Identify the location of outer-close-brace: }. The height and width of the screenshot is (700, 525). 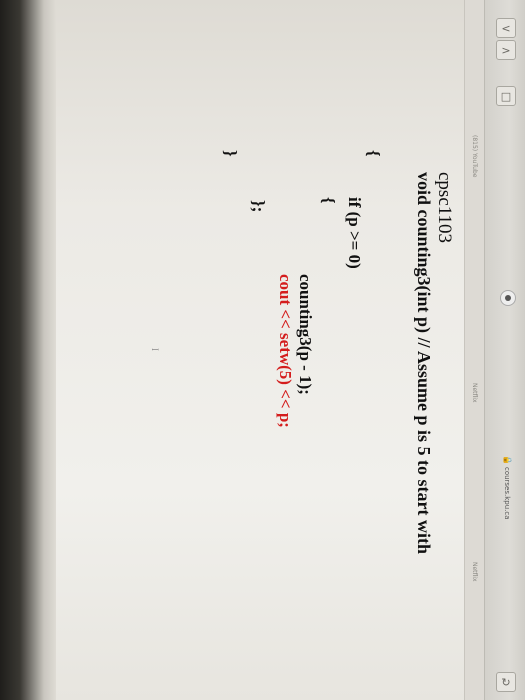
(230, 153).